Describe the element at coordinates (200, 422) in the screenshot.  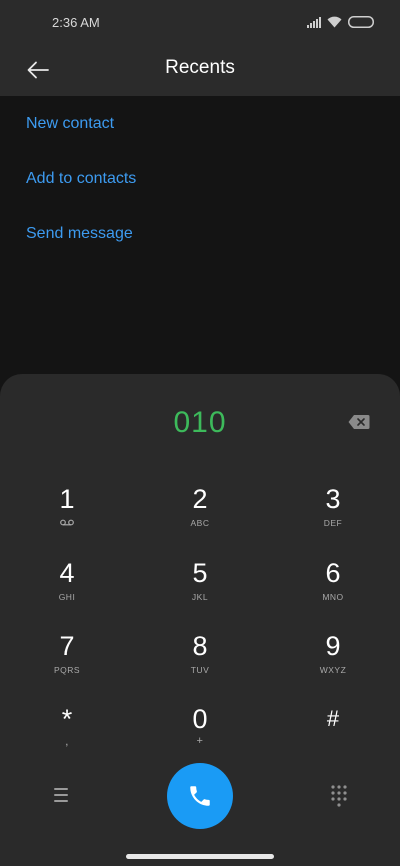
I see `dialed-number: 010` at that location.